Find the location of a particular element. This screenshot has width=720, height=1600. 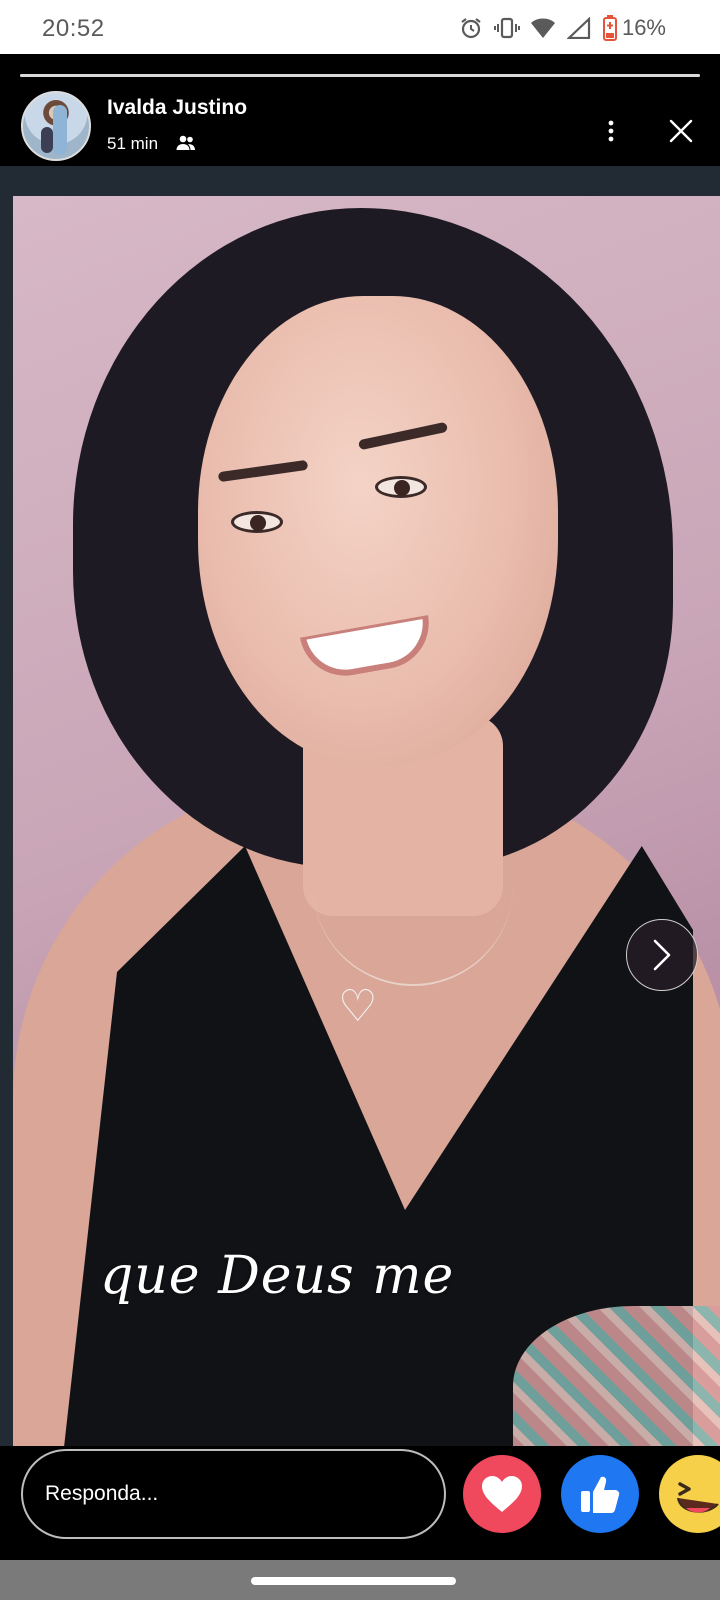

heart-pendant-icon: ♡ is located at coordinates (358, 1006).